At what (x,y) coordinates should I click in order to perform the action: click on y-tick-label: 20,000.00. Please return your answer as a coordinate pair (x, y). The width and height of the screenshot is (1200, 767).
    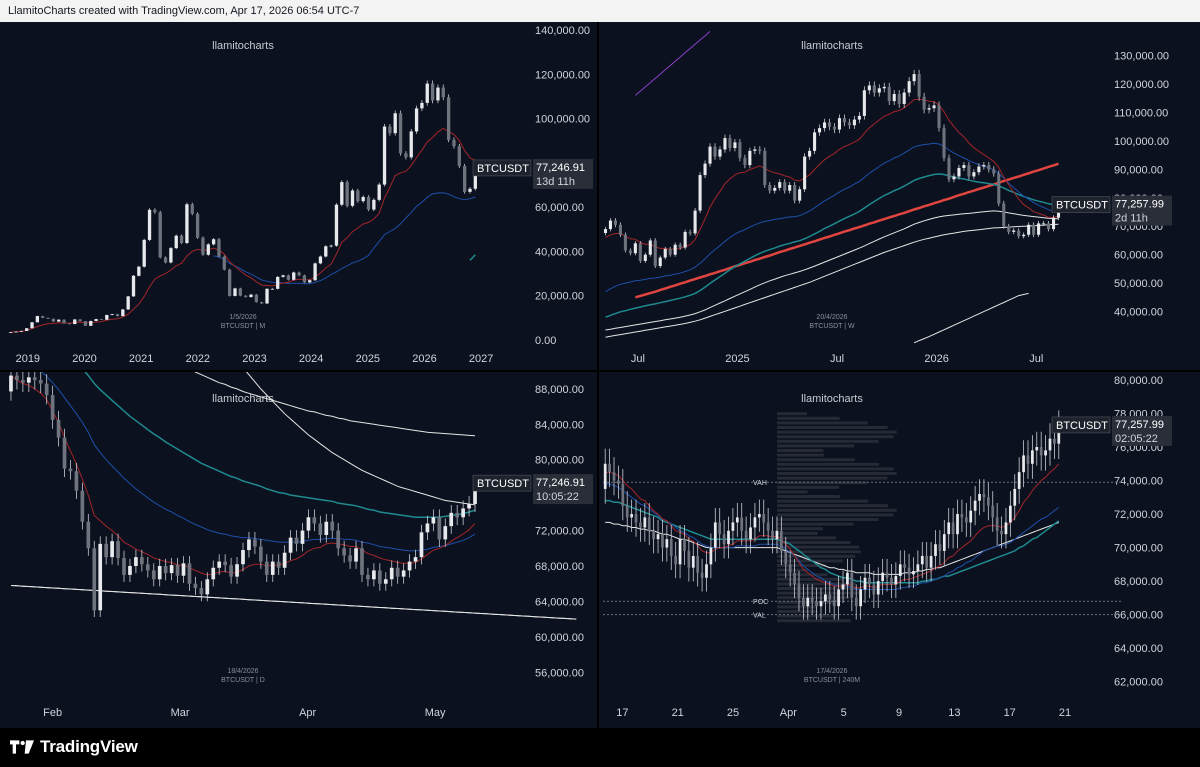
    Looking at the image, I should click on (559, 297).